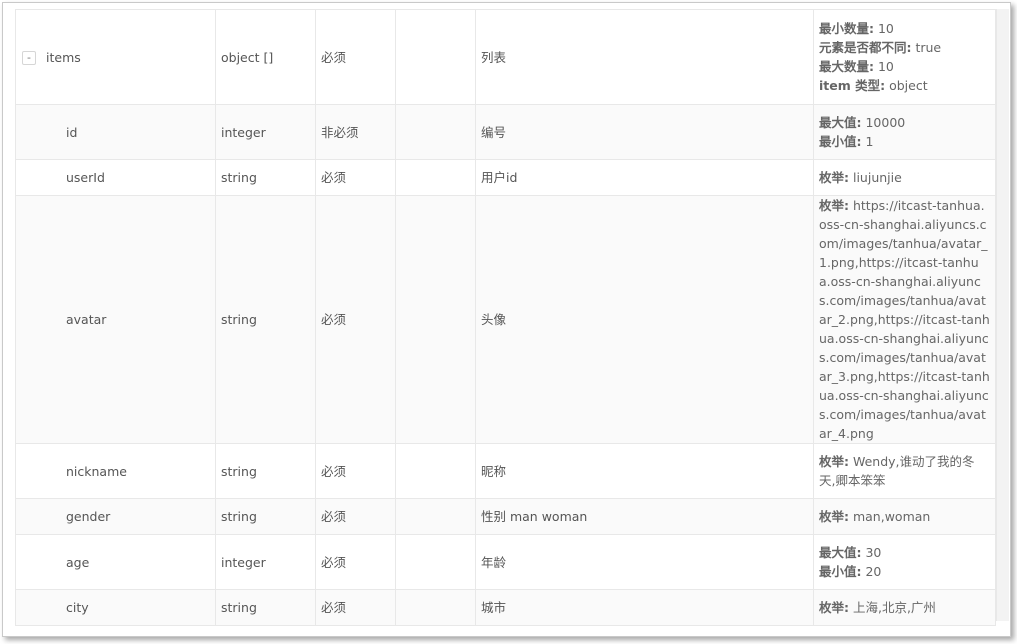 This screenshot has width=1017, height=644. Describe the element at coordinates (115, 132) in the screenshot. I see `field-name: id` at that location.